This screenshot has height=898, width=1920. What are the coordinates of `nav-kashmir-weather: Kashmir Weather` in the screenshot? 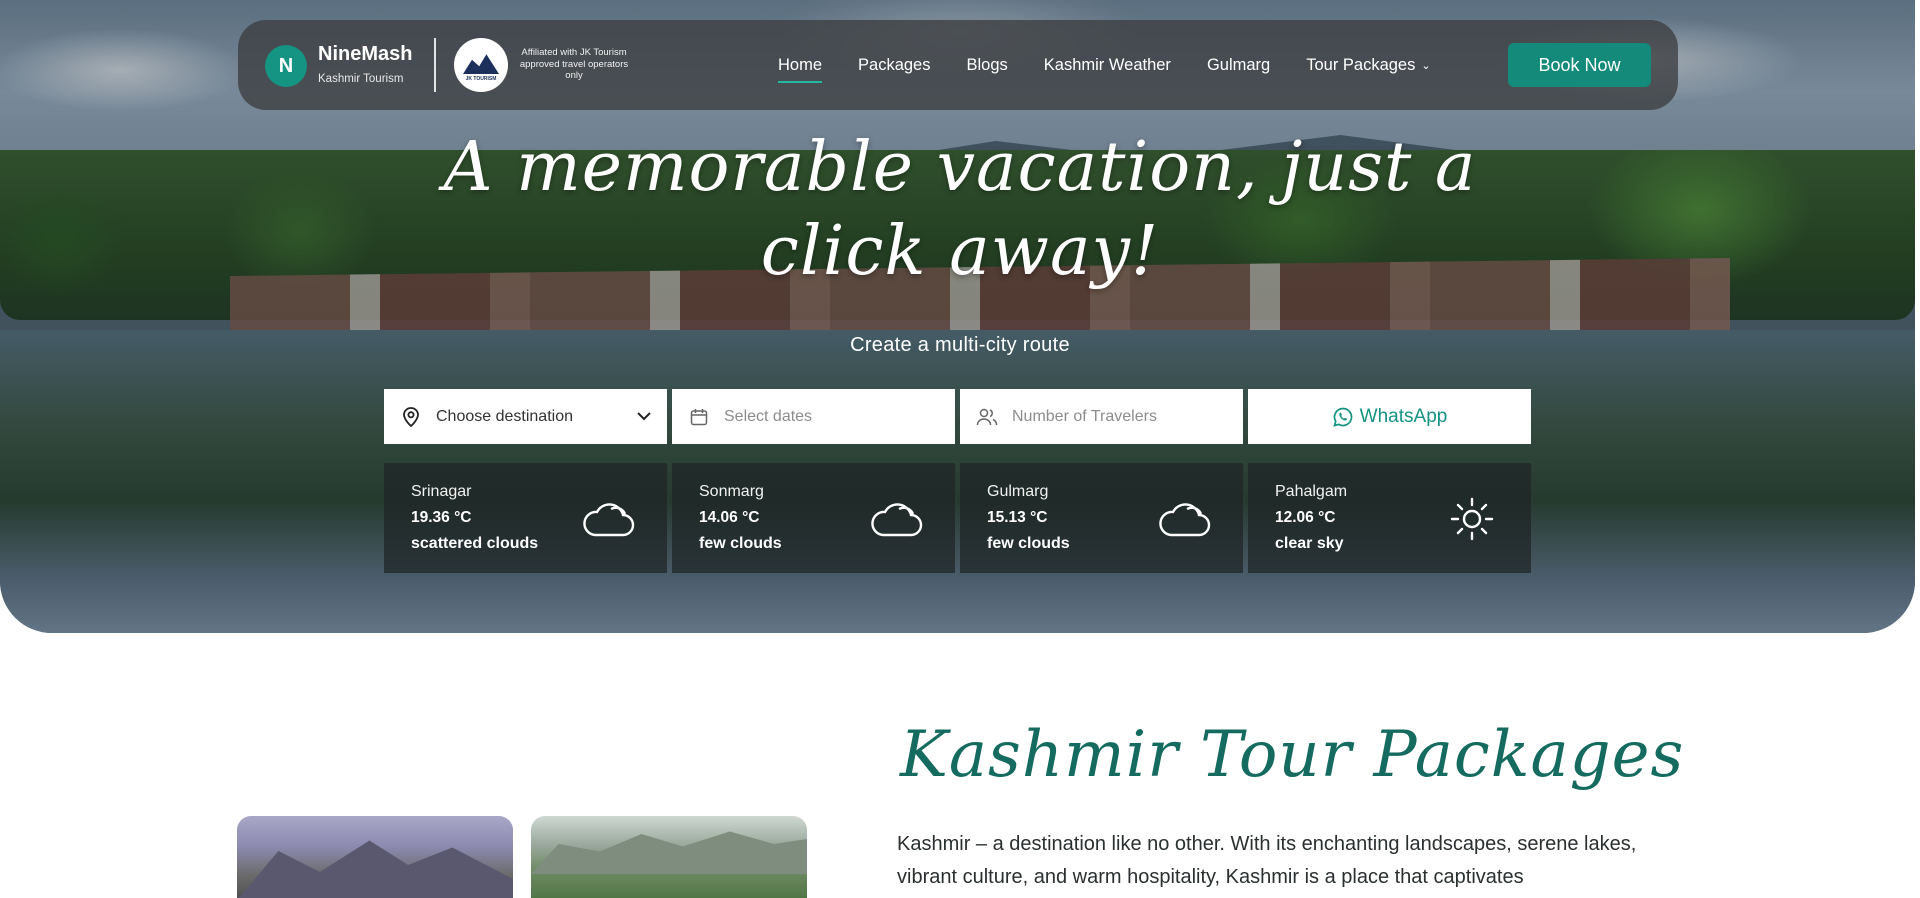 It's located at (1107, 65).